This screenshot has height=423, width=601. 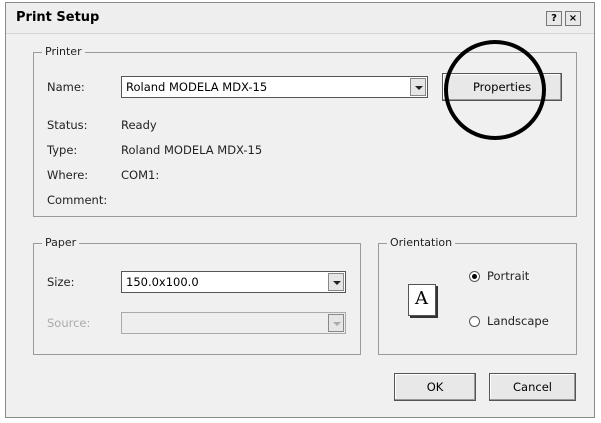 I want to click on paper-size-select: 150.0x100.0, so click(x=233, y=282).